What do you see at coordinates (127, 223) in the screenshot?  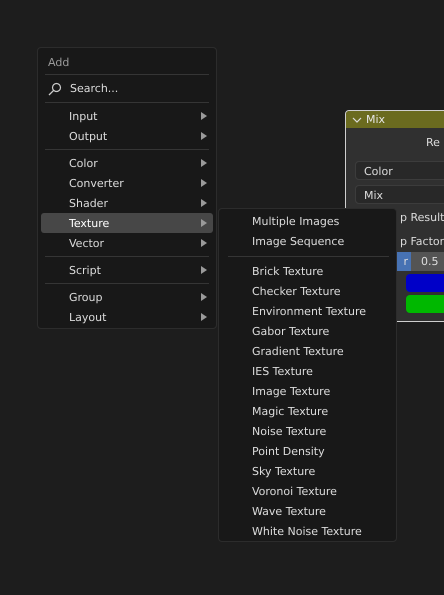 I see `menu-item: Texture` at bounding box center [127, 223].